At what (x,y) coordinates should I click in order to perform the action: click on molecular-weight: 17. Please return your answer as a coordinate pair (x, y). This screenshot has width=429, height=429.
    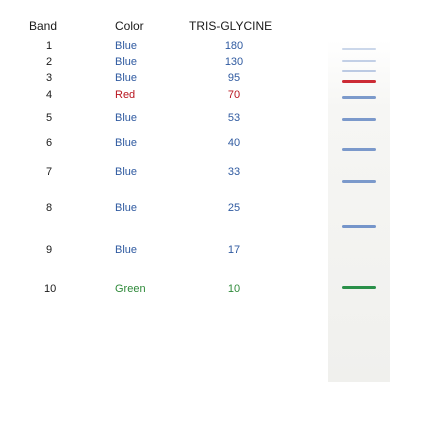
    Looking at the image, I should click on (234, 250).